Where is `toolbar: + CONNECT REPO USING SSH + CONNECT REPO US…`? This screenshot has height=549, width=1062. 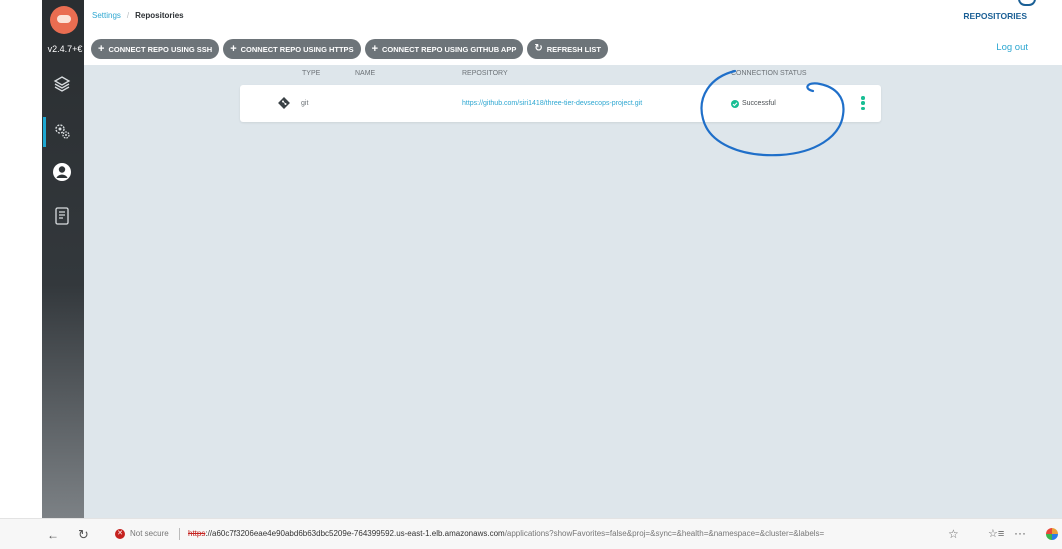
toolbar: + CONNECT REPO USING SSH + CONNECT REPO US… is located at coordinates (349, 49).